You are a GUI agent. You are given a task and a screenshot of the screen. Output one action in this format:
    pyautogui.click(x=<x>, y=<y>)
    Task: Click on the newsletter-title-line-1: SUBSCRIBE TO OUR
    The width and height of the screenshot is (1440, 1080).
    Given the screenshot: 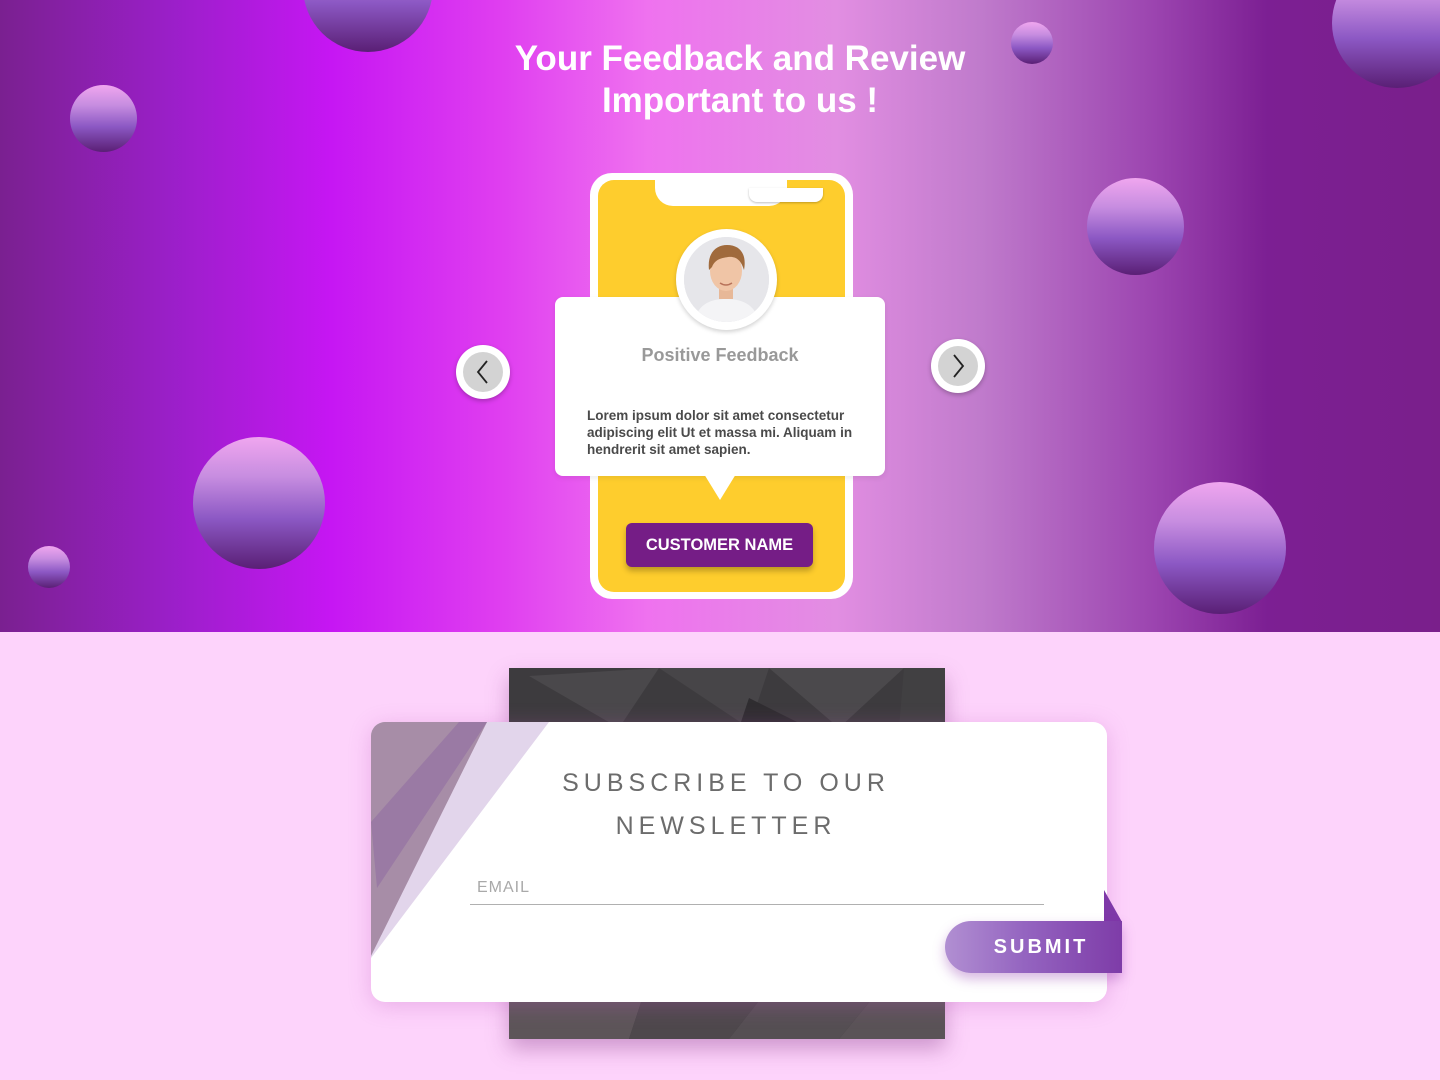 What is the action you would take?
    pyautogui.click(x=726, y=783)
    